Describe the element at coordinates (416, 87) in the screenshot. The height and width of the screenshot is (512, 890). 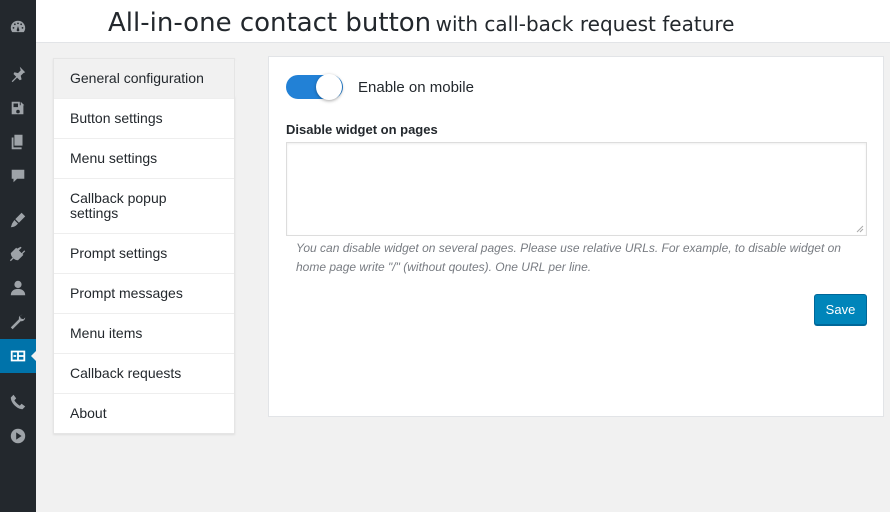
I see `enable-mobile-label: Enable on mobile` at that location.